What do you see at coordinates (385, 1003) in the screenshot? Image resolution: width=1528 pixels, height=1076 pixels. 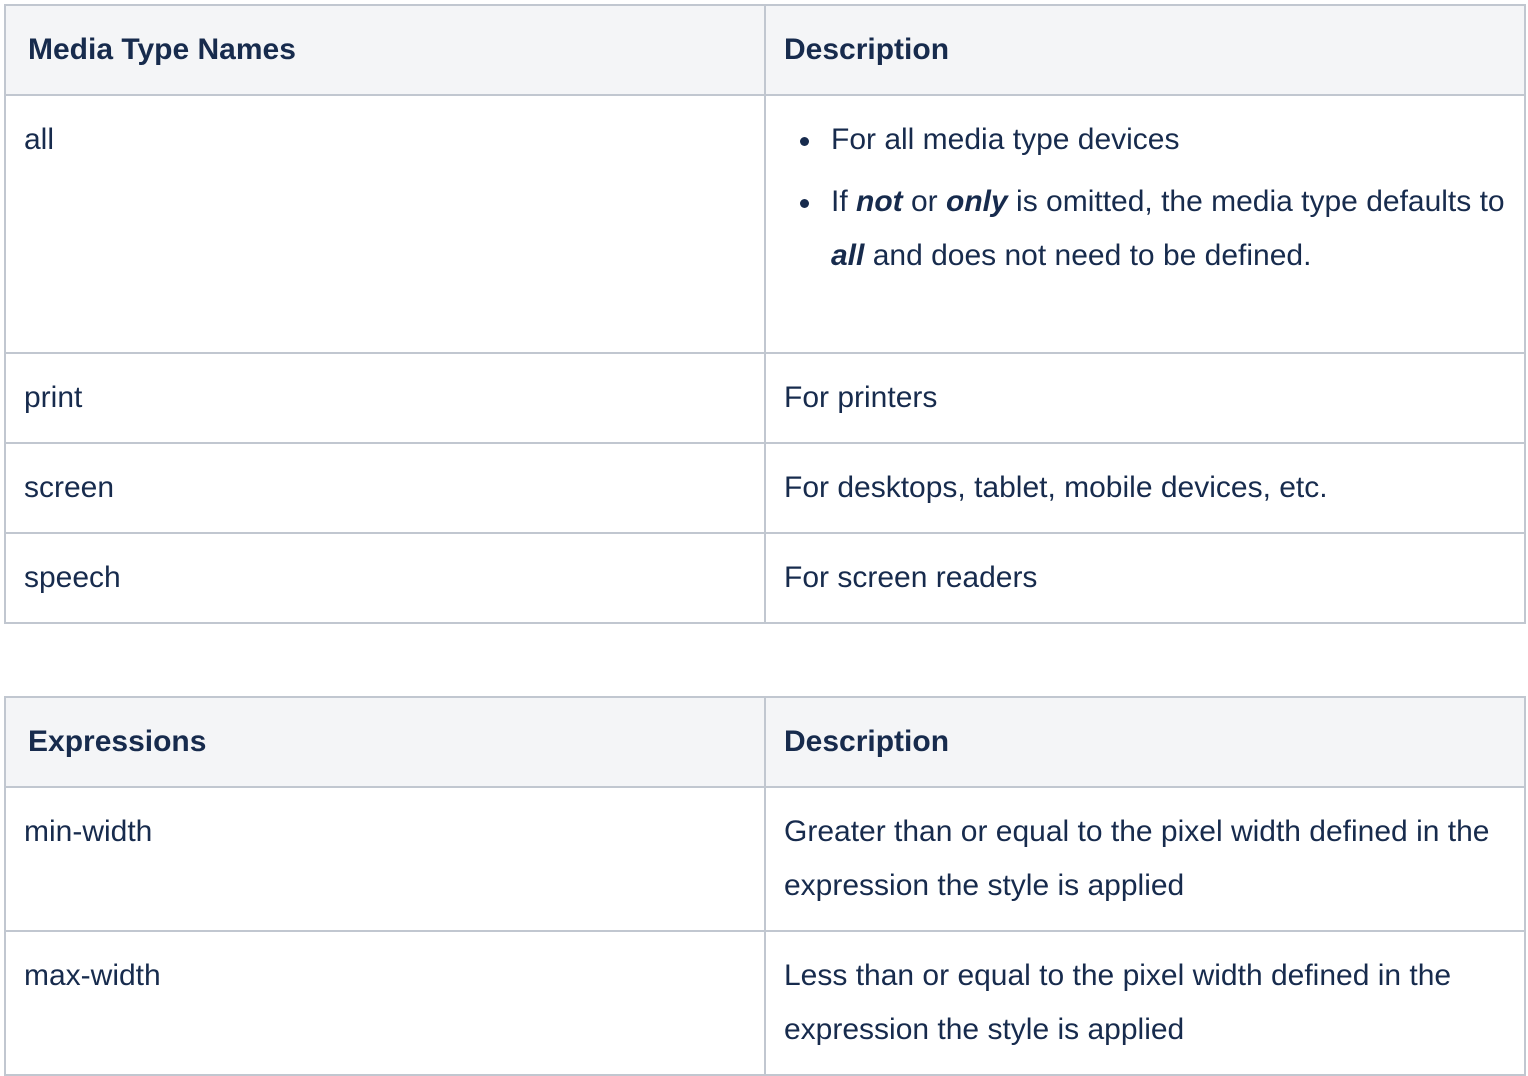 I see `expression-name-cell: max-width` at bounding box center [385, 1003].